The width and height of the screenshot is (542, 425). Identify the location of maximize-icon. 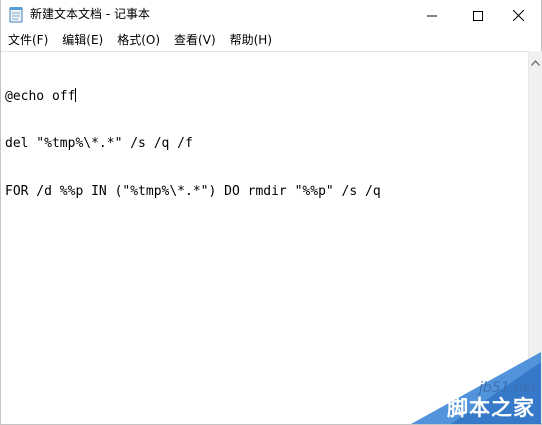
(478, 15).